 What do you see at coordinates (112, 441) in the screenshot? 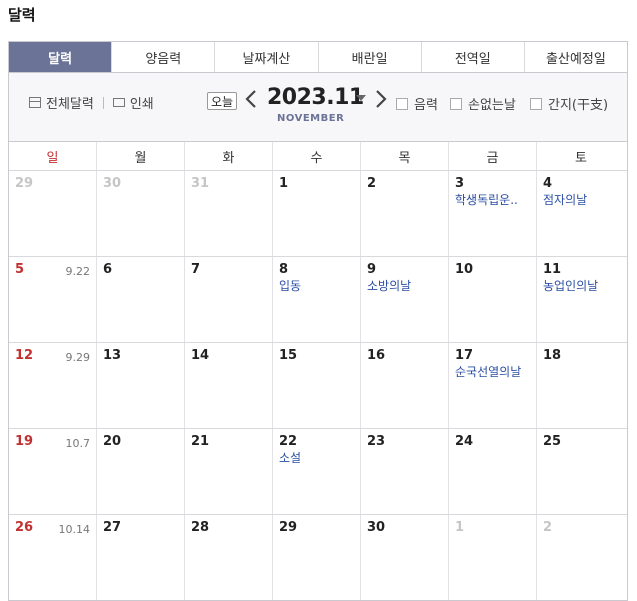
I see `day-number: 20` at bounding box center [112, 441].